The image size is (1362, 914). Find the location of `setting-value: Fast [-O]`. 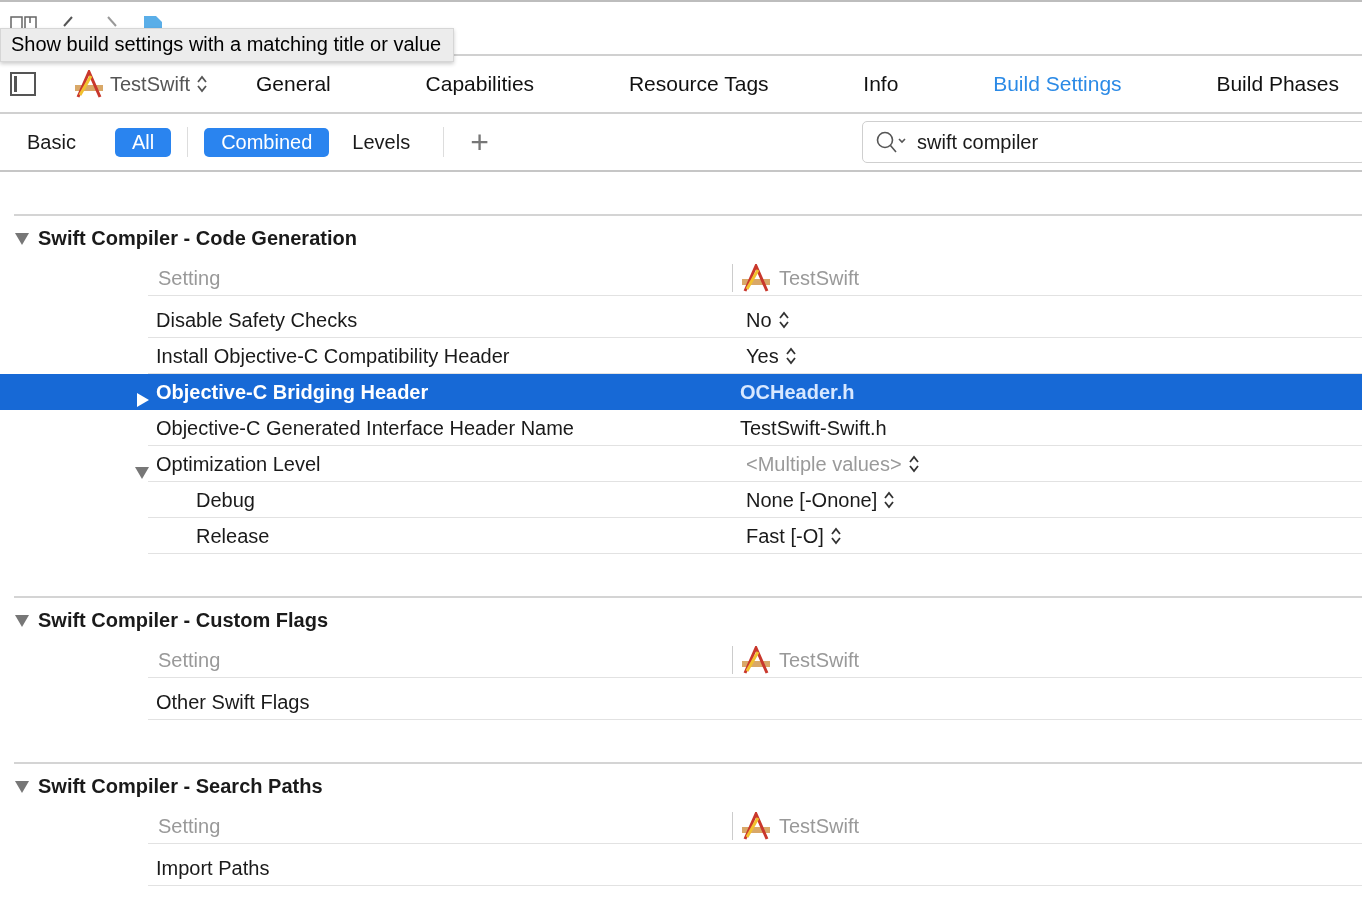

setting-value: Fast [-O] is located at coordinates (785, 536).